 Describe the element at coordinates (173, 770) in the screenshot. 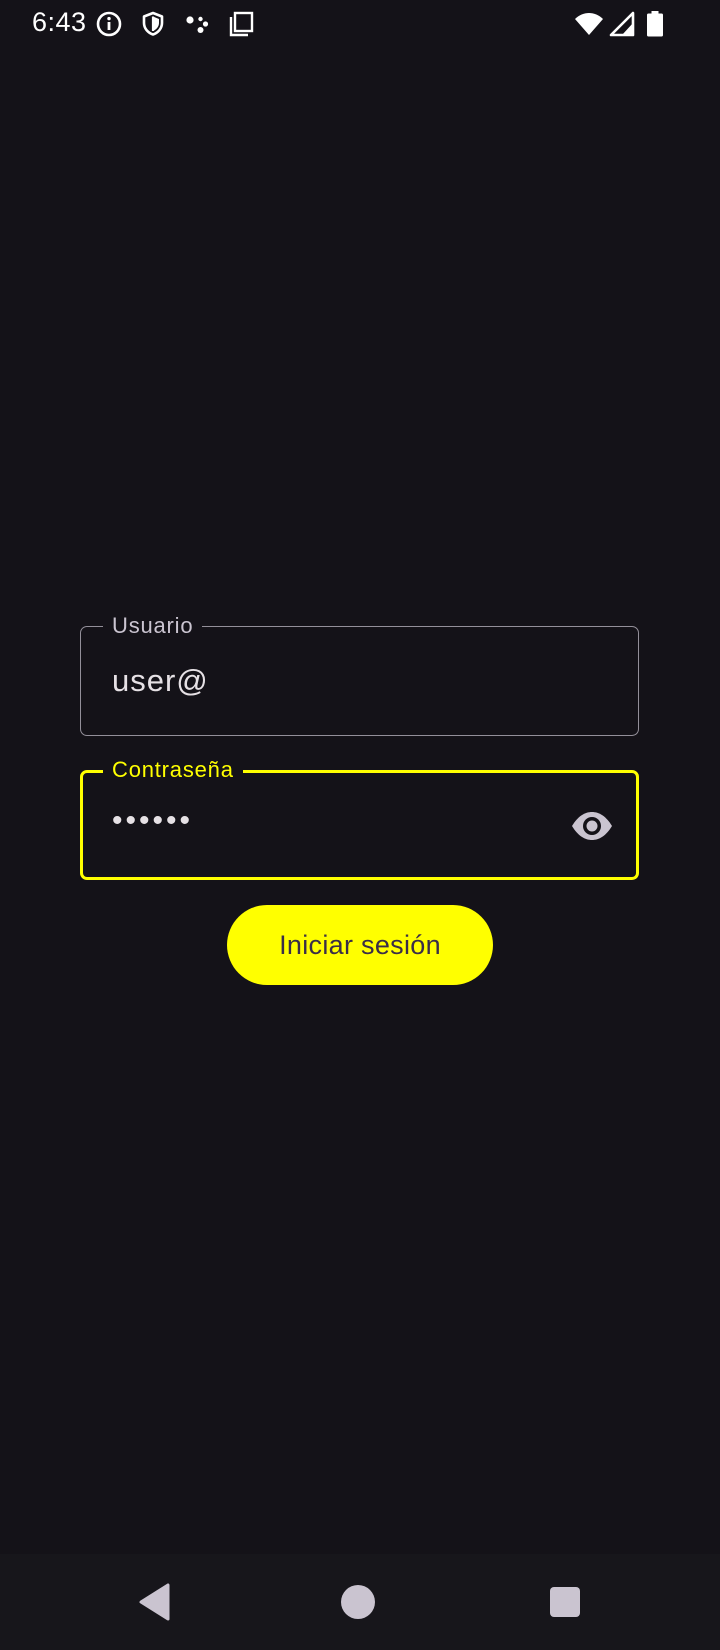

I see `password-label: Contraseña` at that location.